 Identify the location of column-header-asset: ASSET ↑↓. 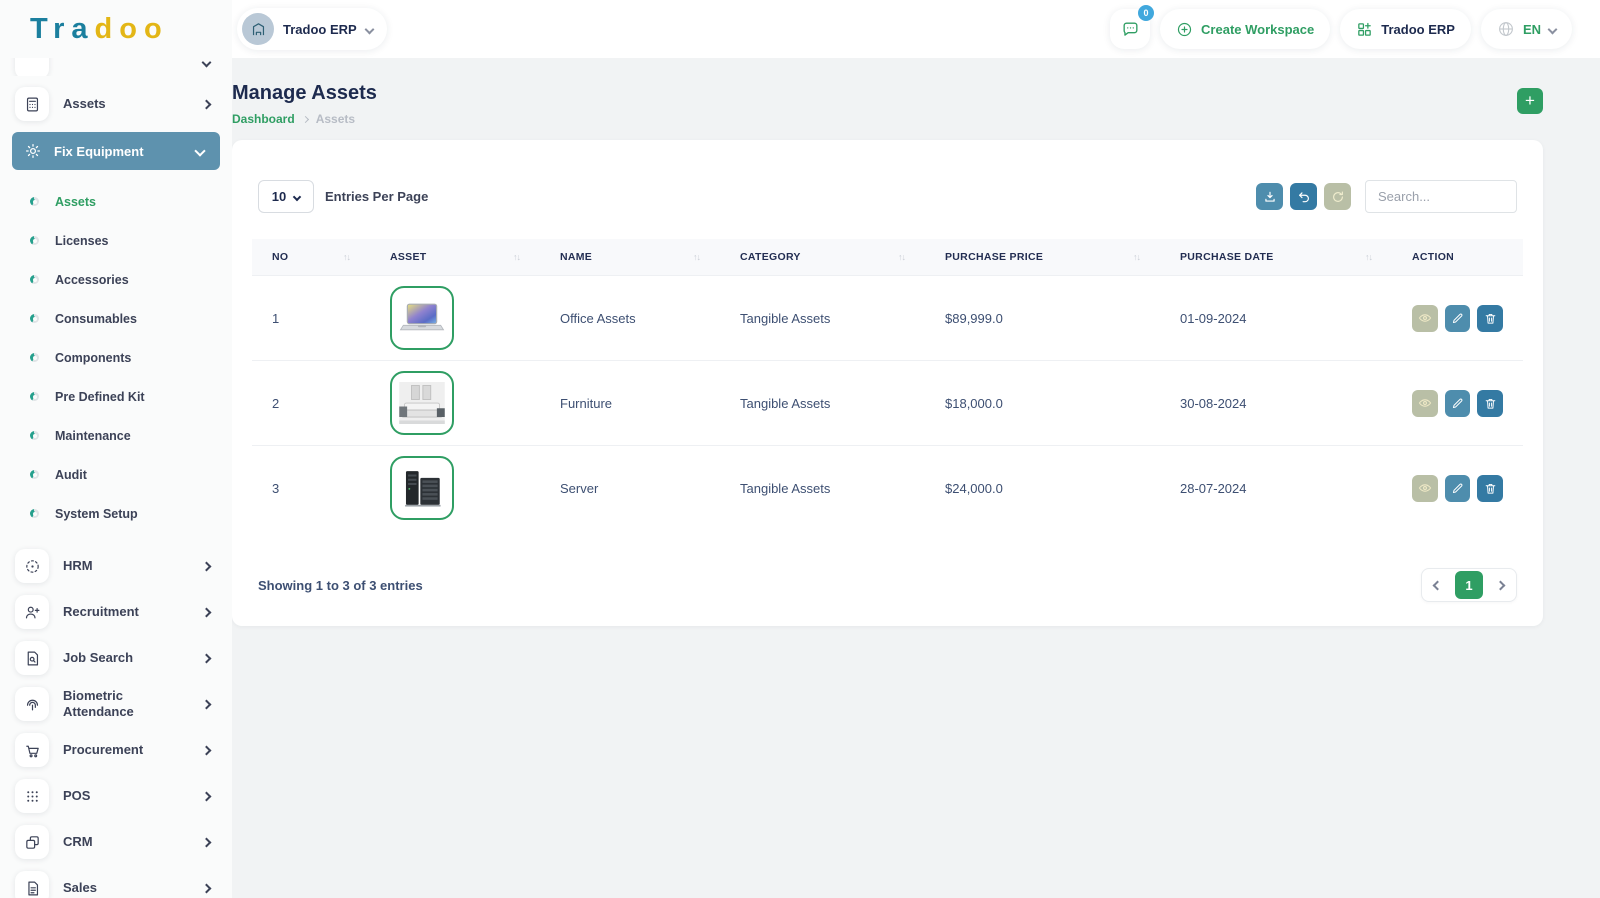
(455, 257).